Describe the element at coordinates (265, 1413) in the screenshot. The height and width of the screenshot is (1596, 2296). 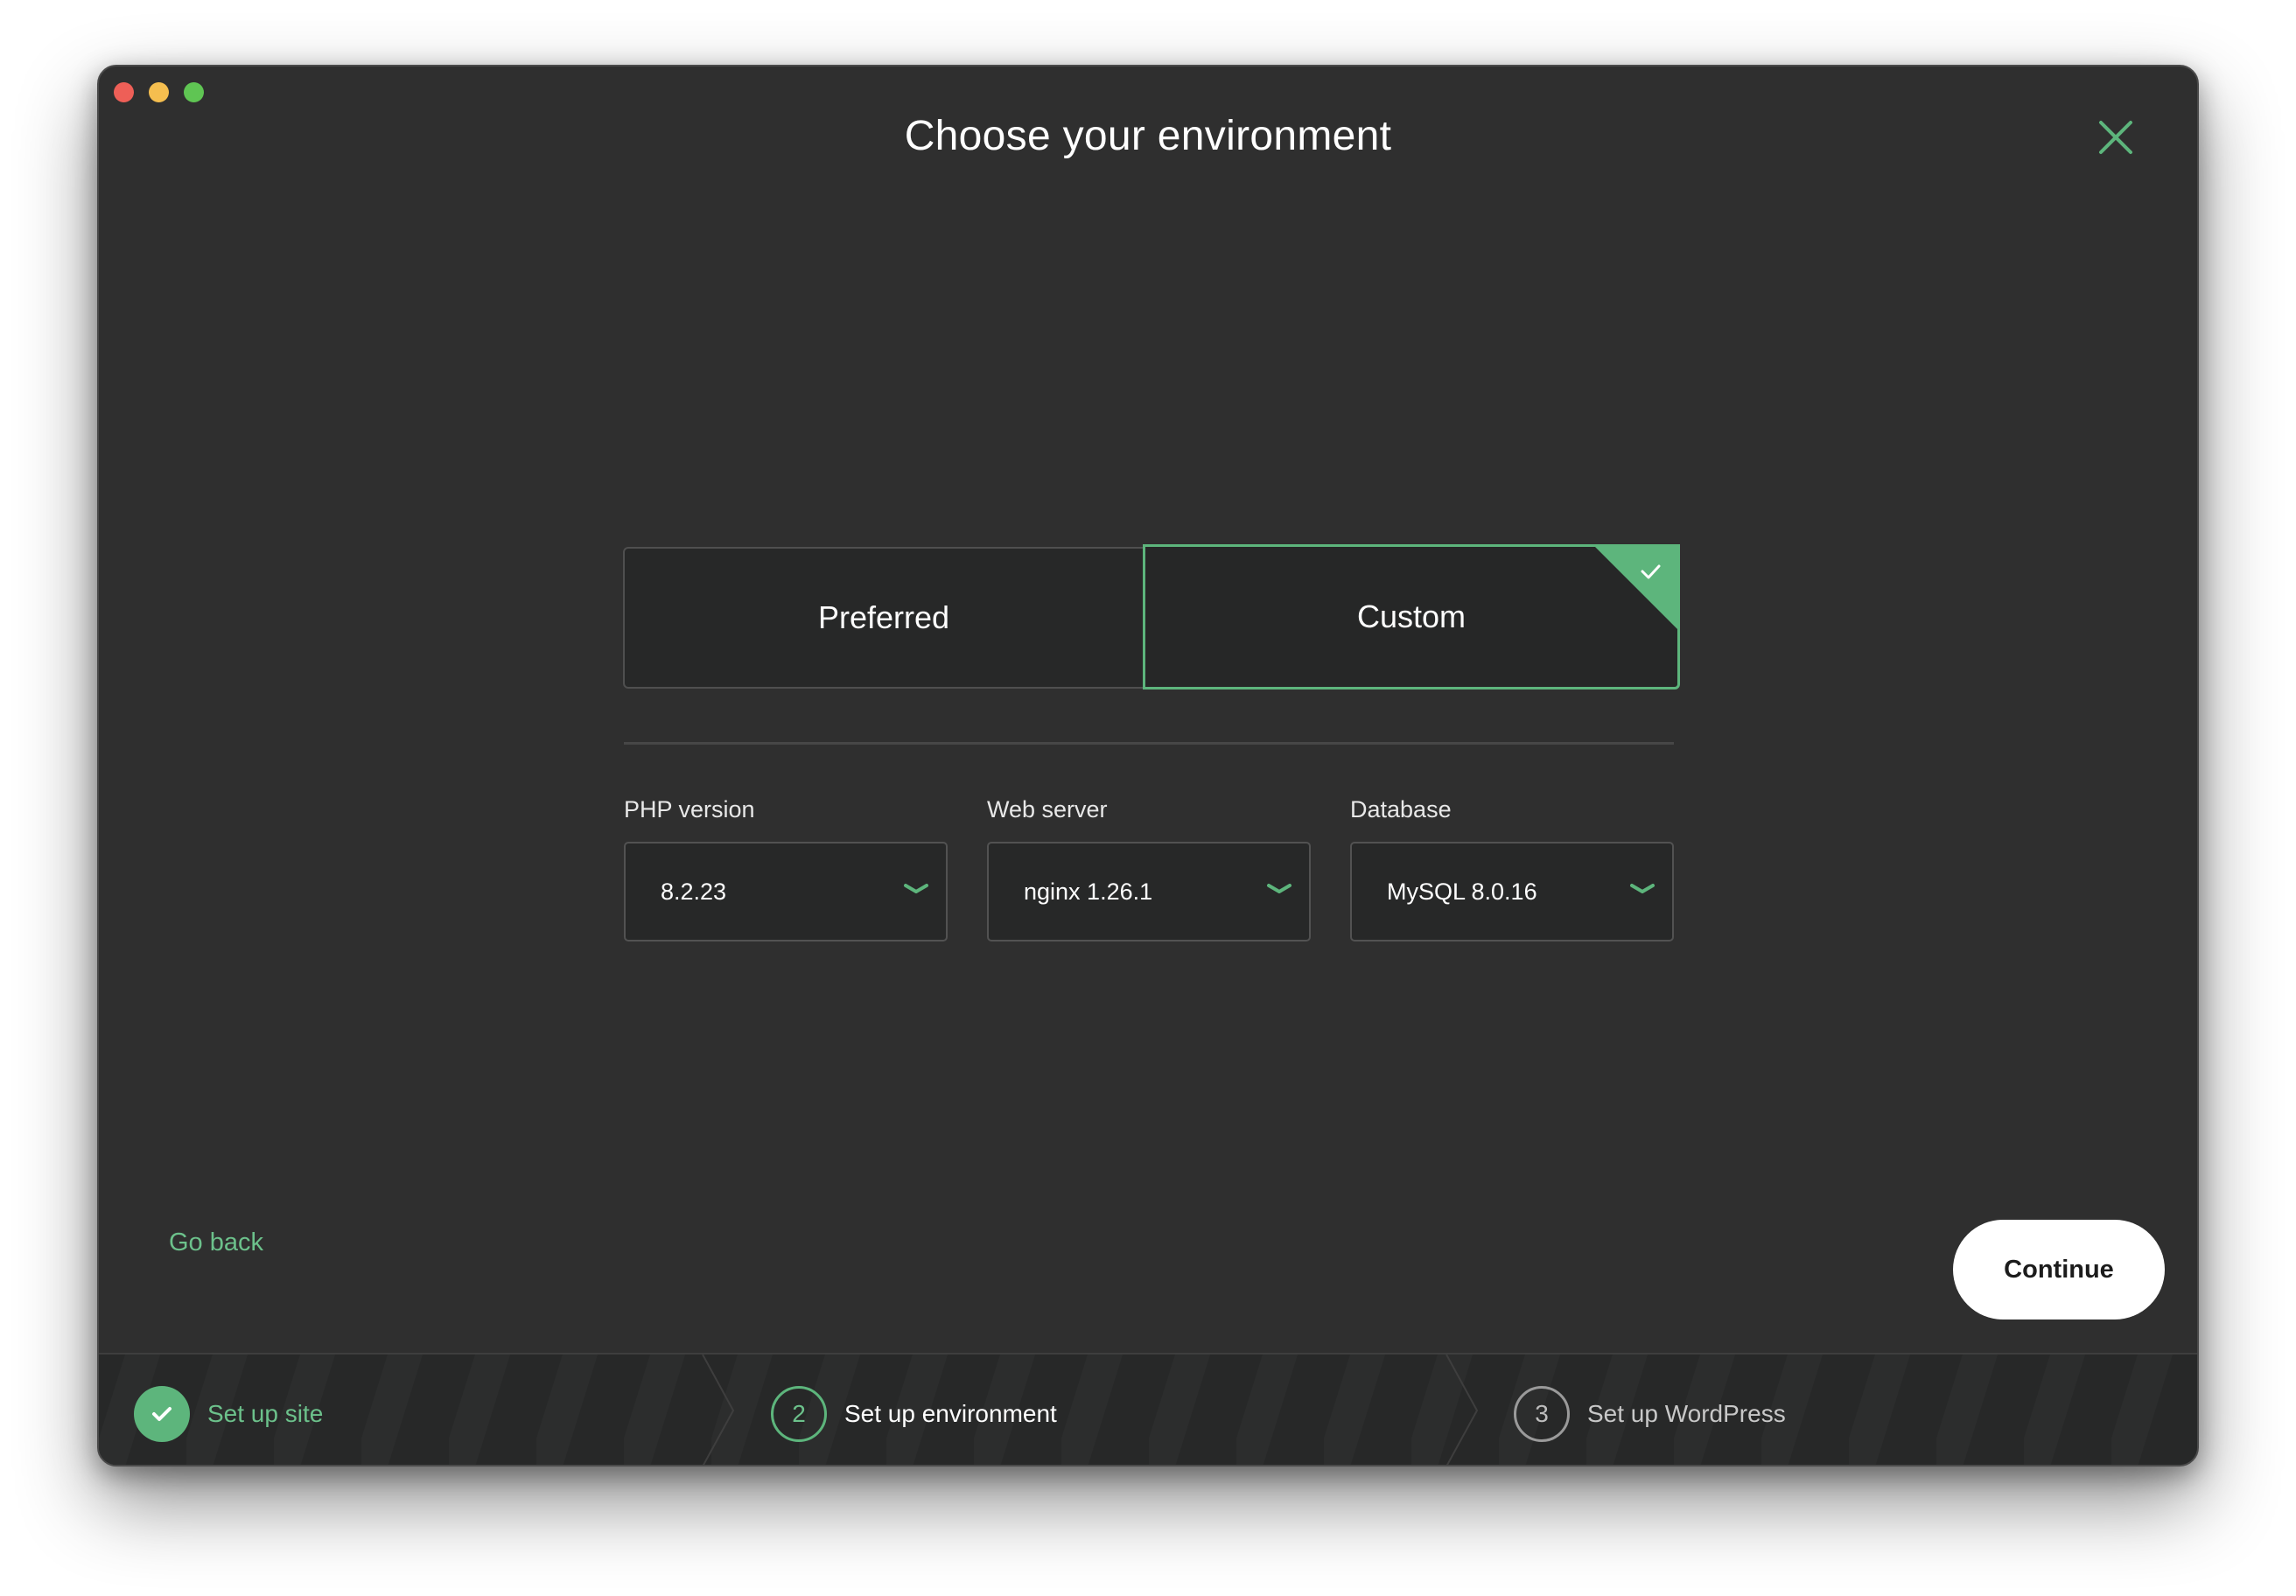
I see `step-label: Set up site` at that location.